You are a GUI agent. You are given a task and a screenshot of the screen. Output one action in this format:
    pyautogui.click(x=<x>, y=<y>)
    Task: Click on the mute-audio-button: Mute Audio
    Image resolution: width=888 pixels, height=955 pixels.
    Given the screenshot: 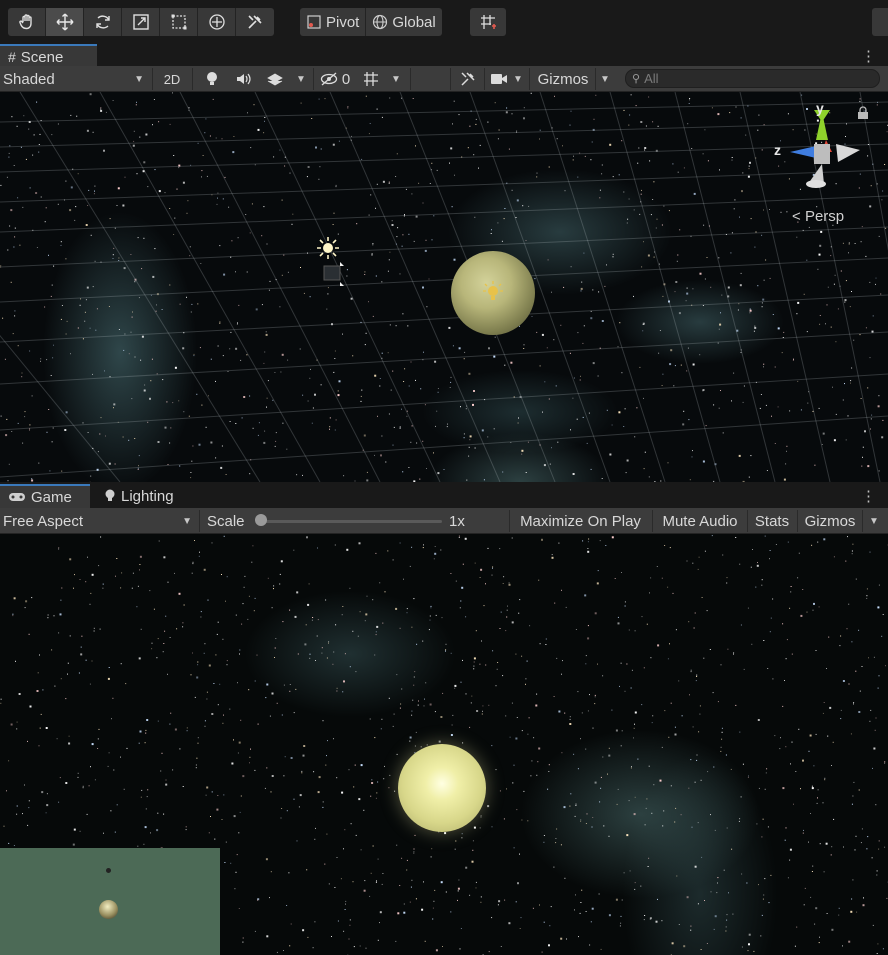 What is the action you would take?
    pyautogui.click(x=700, y=521)
    